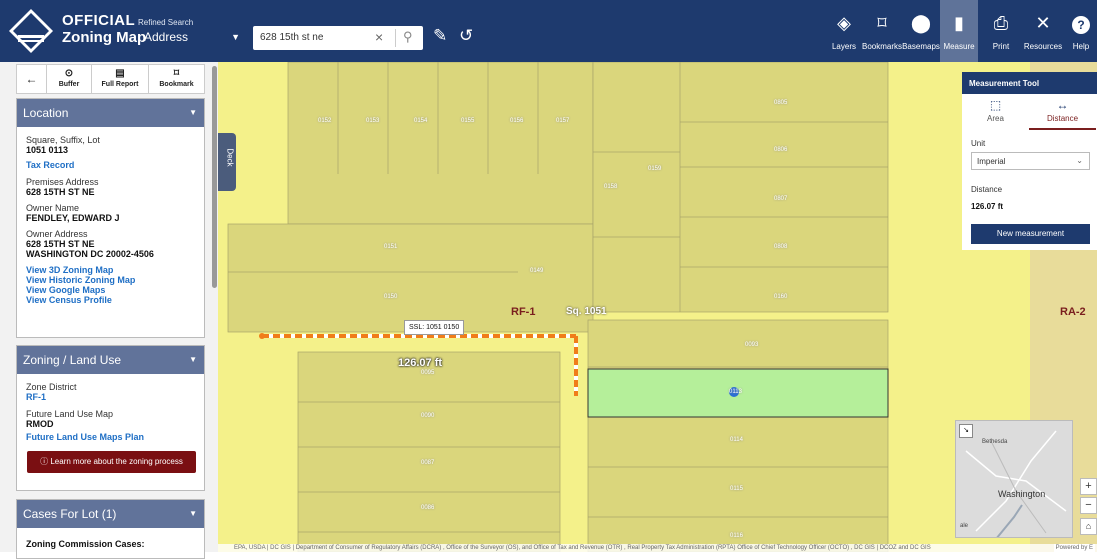 The width and height of the screenshot is (1097, 559). What do you see at coordinates (176, 73) in the screenshot?
I see `bookmark-icon: ⌑` at bounding box center [176, 73].